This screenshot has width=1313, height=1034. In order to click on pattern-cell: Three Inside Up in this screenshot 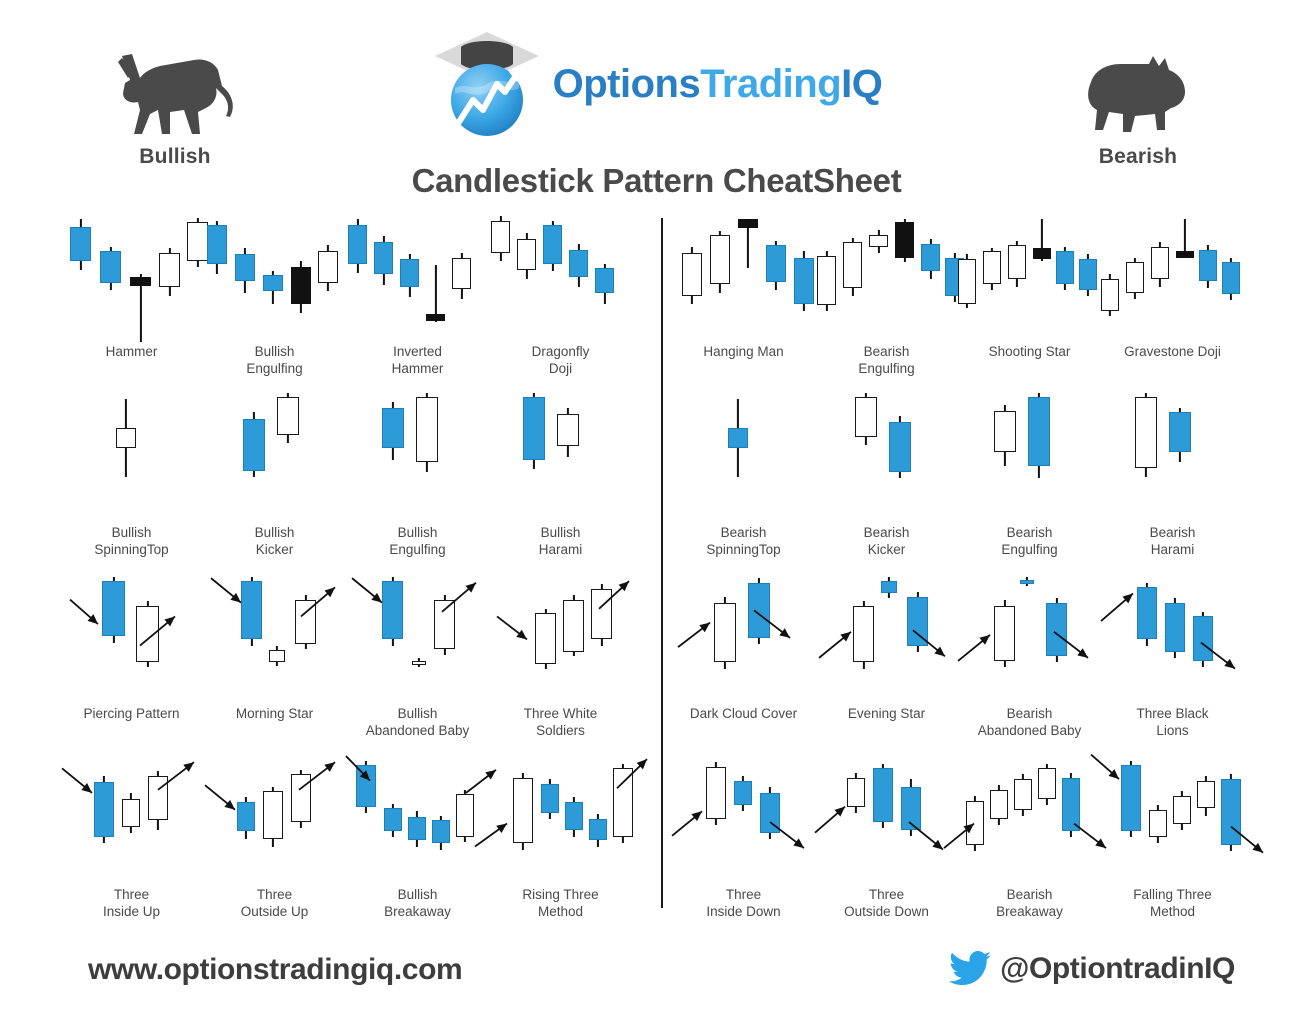, I will do `click(131, 843)`.